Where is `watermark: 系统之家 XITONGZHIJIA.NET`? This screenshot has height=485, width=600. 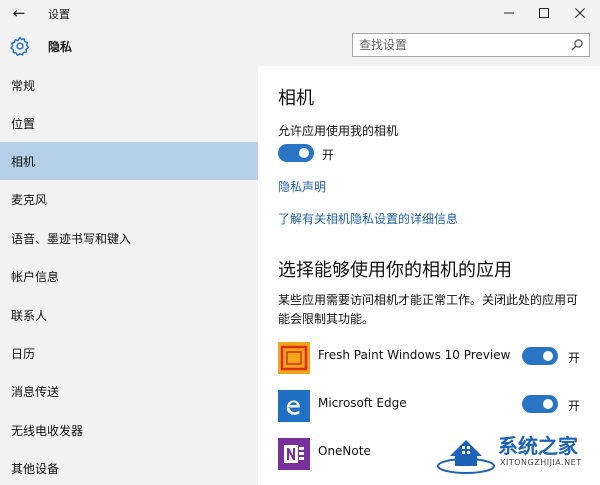
watermark: 系统之家 XITONGZHIJIA.NET is located at coordinates (518, 450).